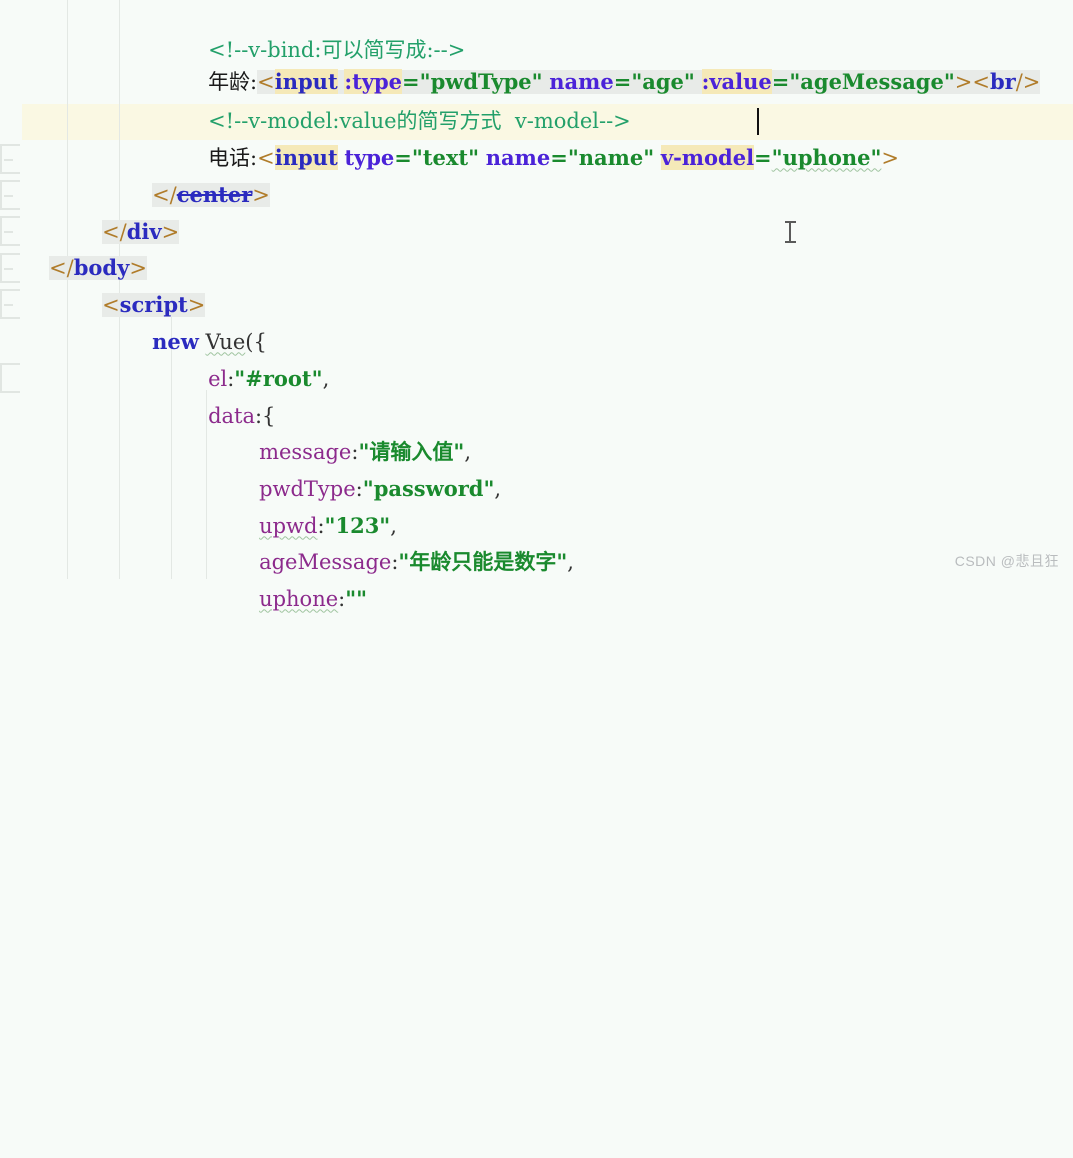 This screenshot has height=1158, width=1073. I want to click on code-line: uphone:"", so click(293, 577).